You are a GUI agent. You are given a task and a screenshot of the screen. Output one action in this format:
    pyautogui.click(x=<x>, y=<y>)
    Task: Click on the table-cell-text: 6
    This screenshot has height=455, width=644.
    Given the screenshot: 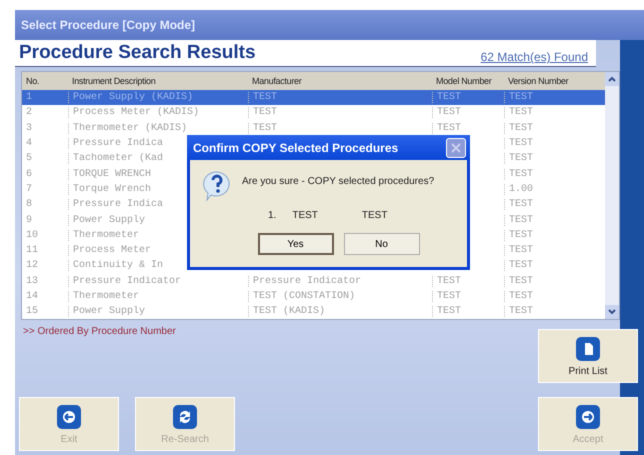 What is the action you would take?
    pyautogui.click(x=29, y=174)
    